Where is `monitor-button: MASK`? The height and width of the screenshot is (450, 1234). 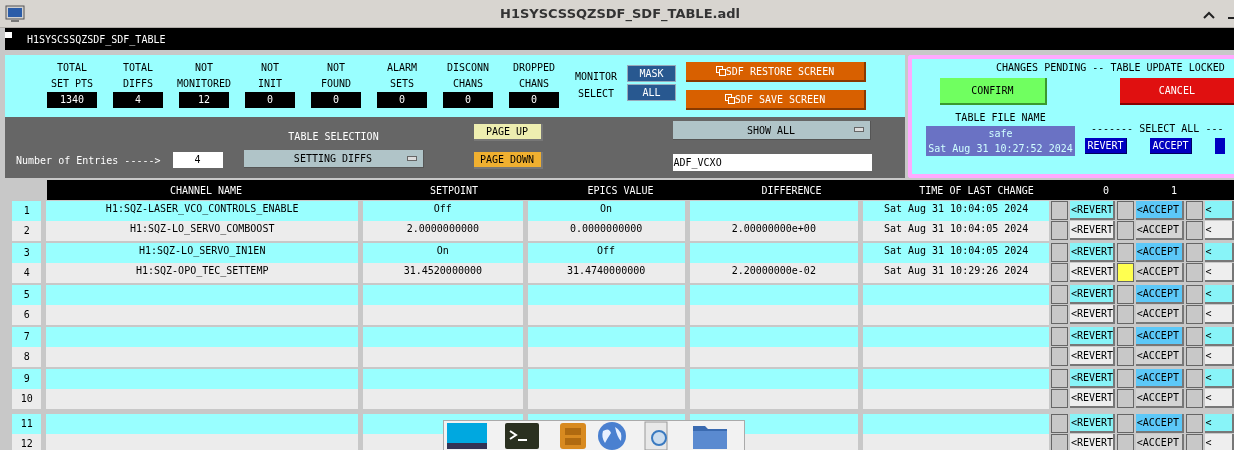 monitor-button: MASK is located at coordinates (651, 73).